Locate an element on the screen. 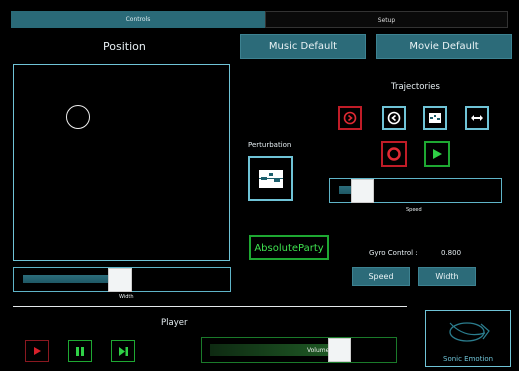 Image resolution: width=519 pixels, height=371 pixels. speed-slider is located at coordinates (415, 190).